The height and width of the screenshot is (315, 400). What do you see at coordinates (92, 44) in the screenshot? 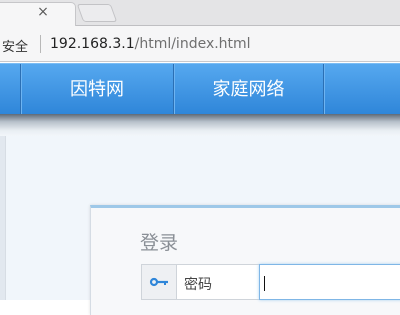
I see `url-host: 192.168.3.1` at bounding box center [92, 44].